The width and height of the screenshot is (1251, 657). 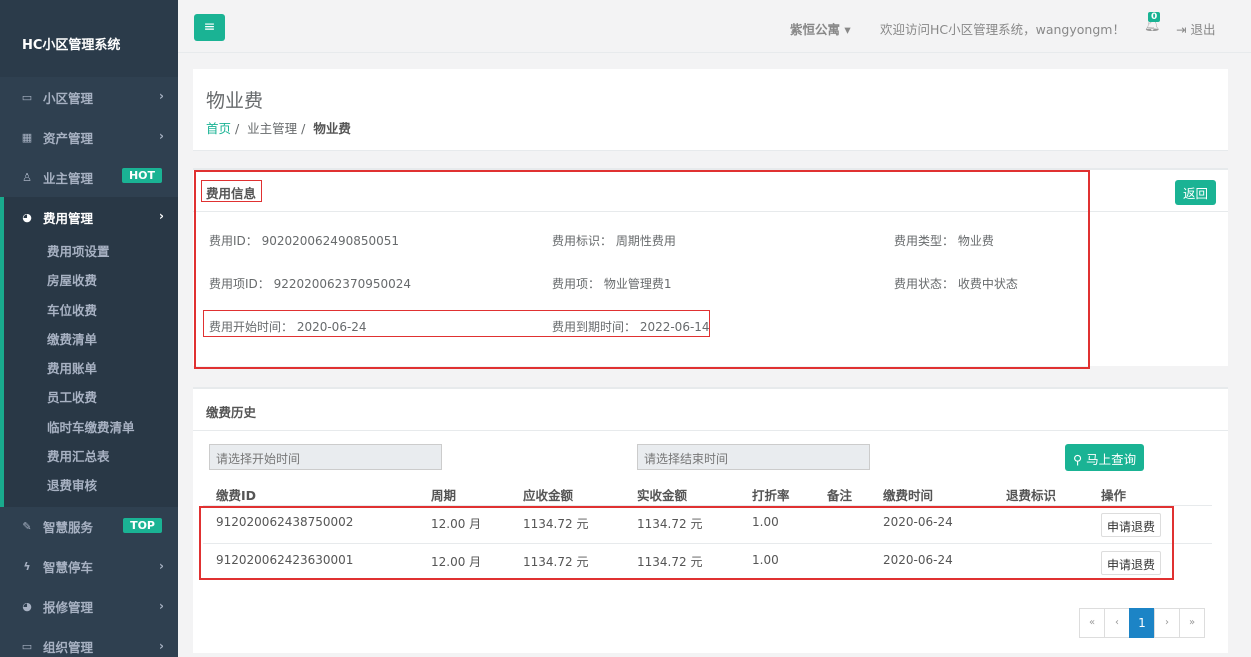 What do you see at coordinates (1195, 28) in the screenshot?
I see `logout-button: ⇥ 退出` at bounding box center [1195, 28].